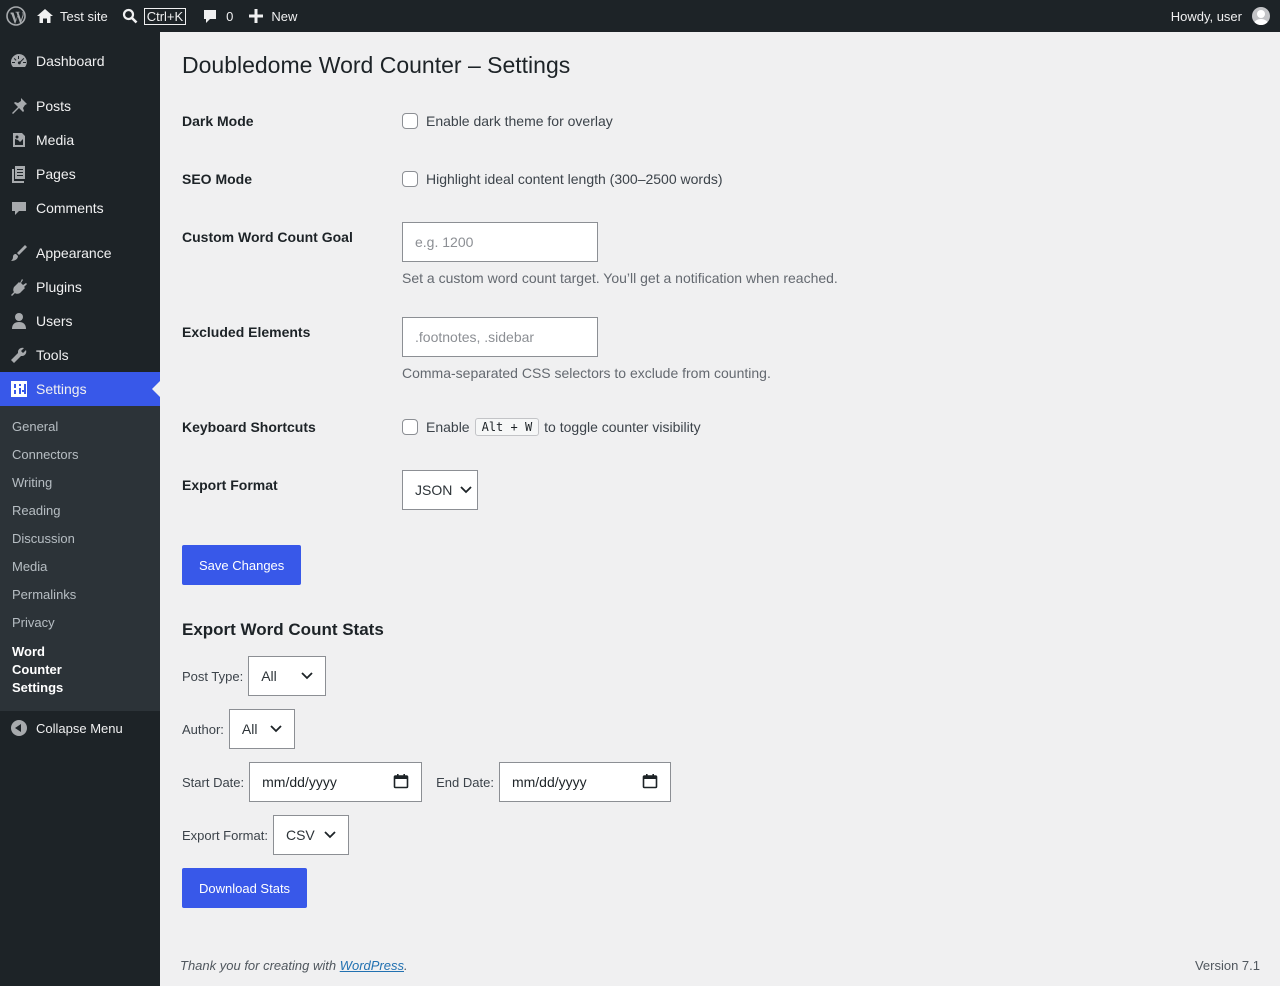 This screenshot has height=986, width=1280. What do you see at coordinates (80, 174) in the screenshot?
I see `sidebar-item-pages: Pages` at bounding box center [80, 174].